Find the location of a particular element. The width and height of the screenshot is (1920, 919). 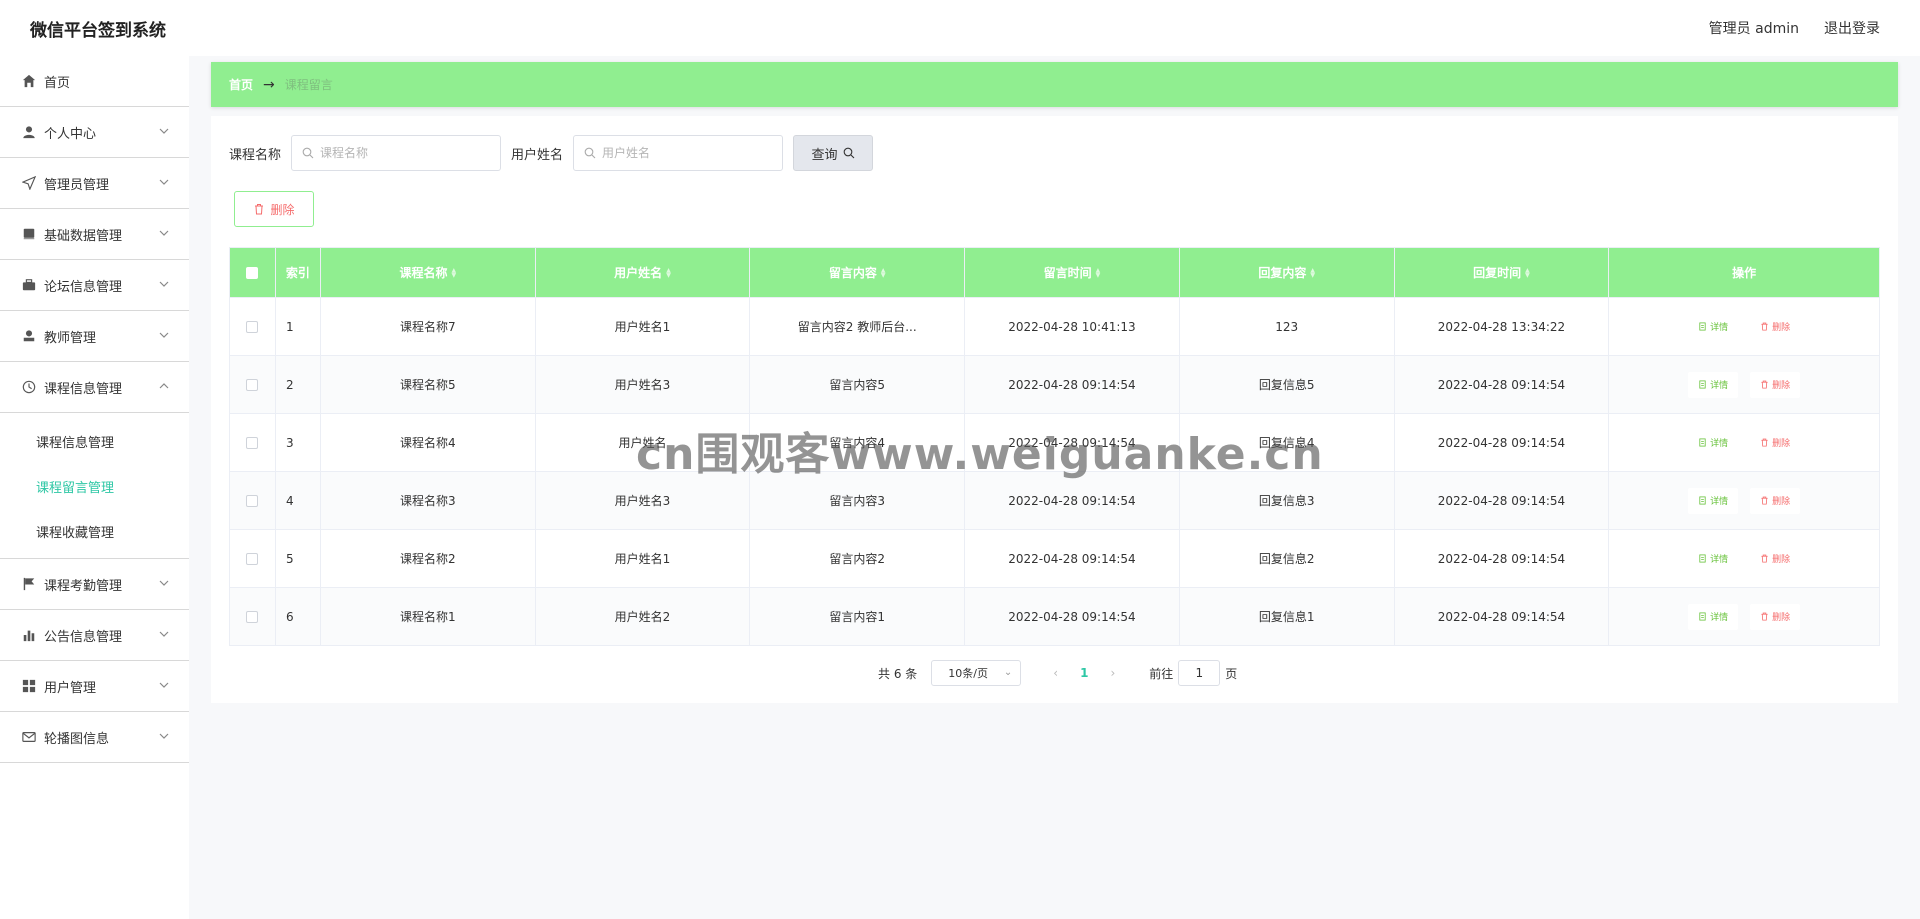

comment-content-cell: 留言内容2 is located at coordinates (858, 558).